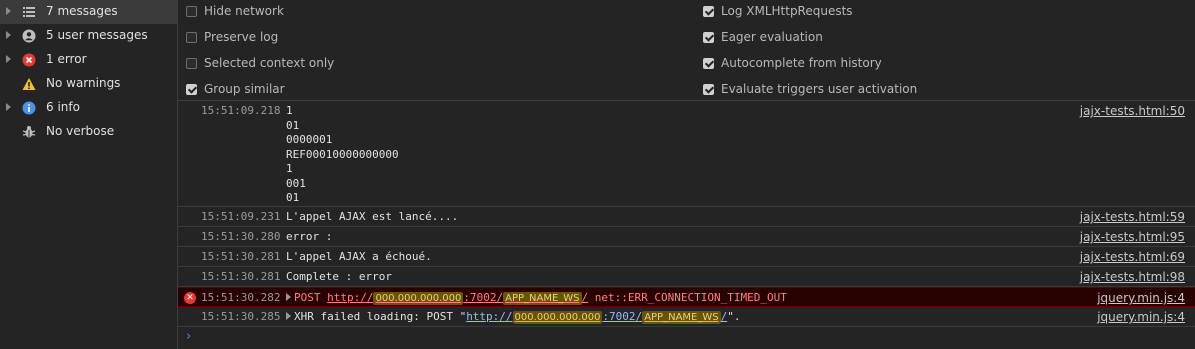 Image resolution: width=1195 pixels, height=349 pixels. I want to click on bug-icon, so click(29, 132).